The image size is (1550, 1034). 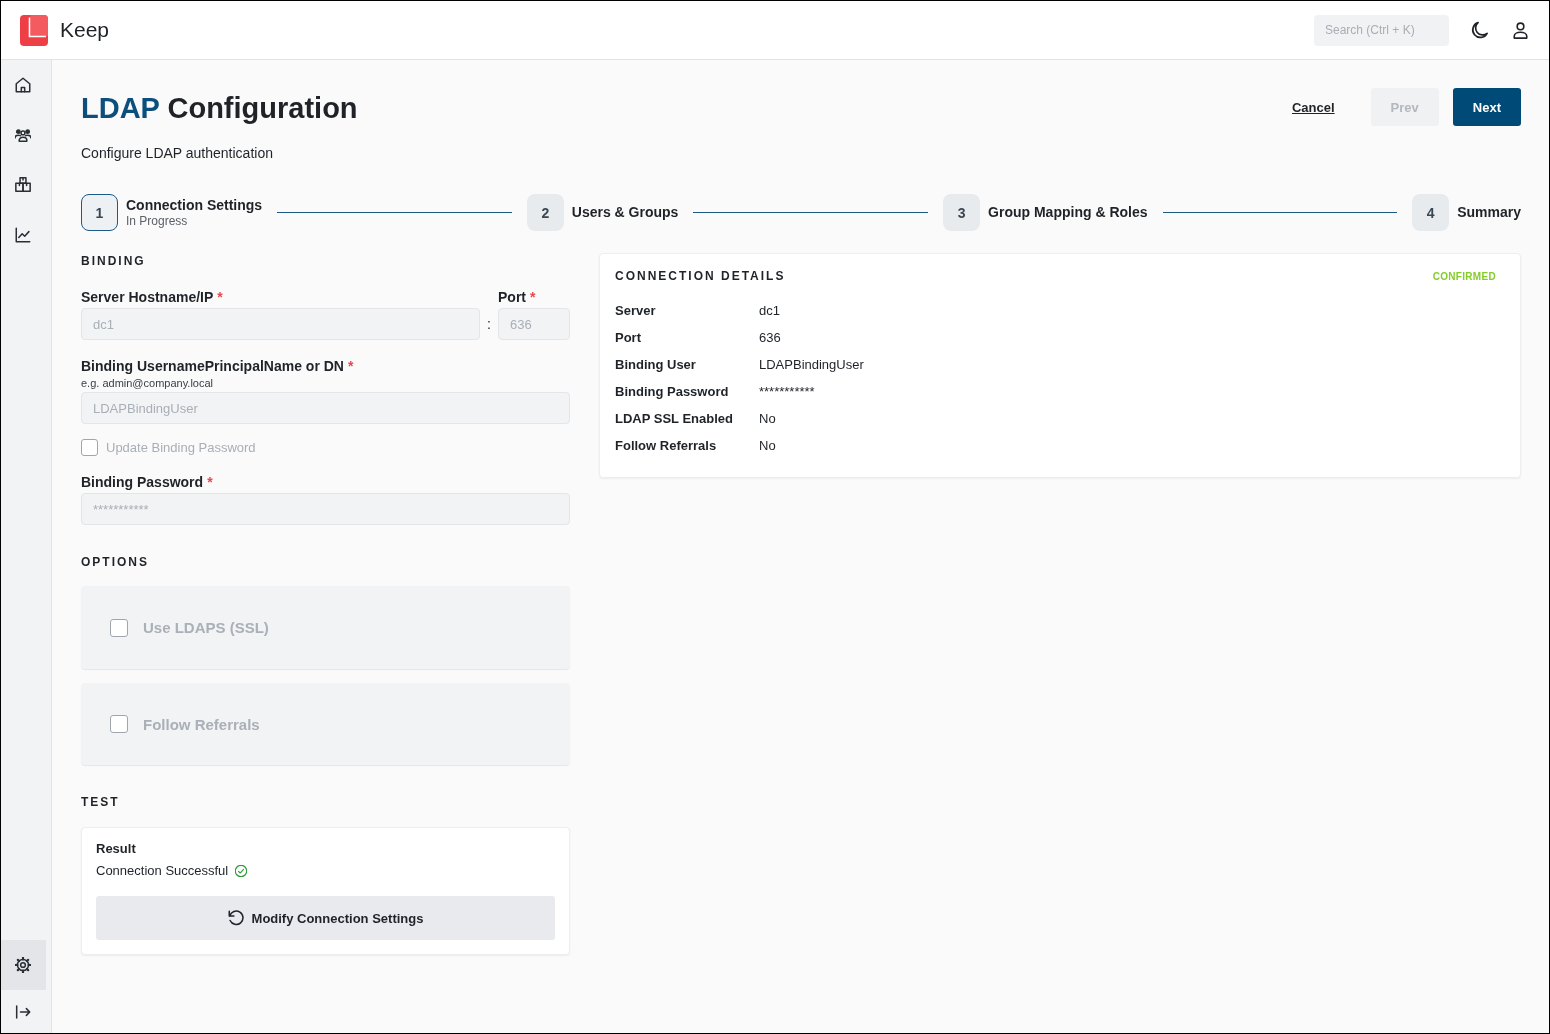 I want to click on next-button: Next, so click(x=1486, y=107).